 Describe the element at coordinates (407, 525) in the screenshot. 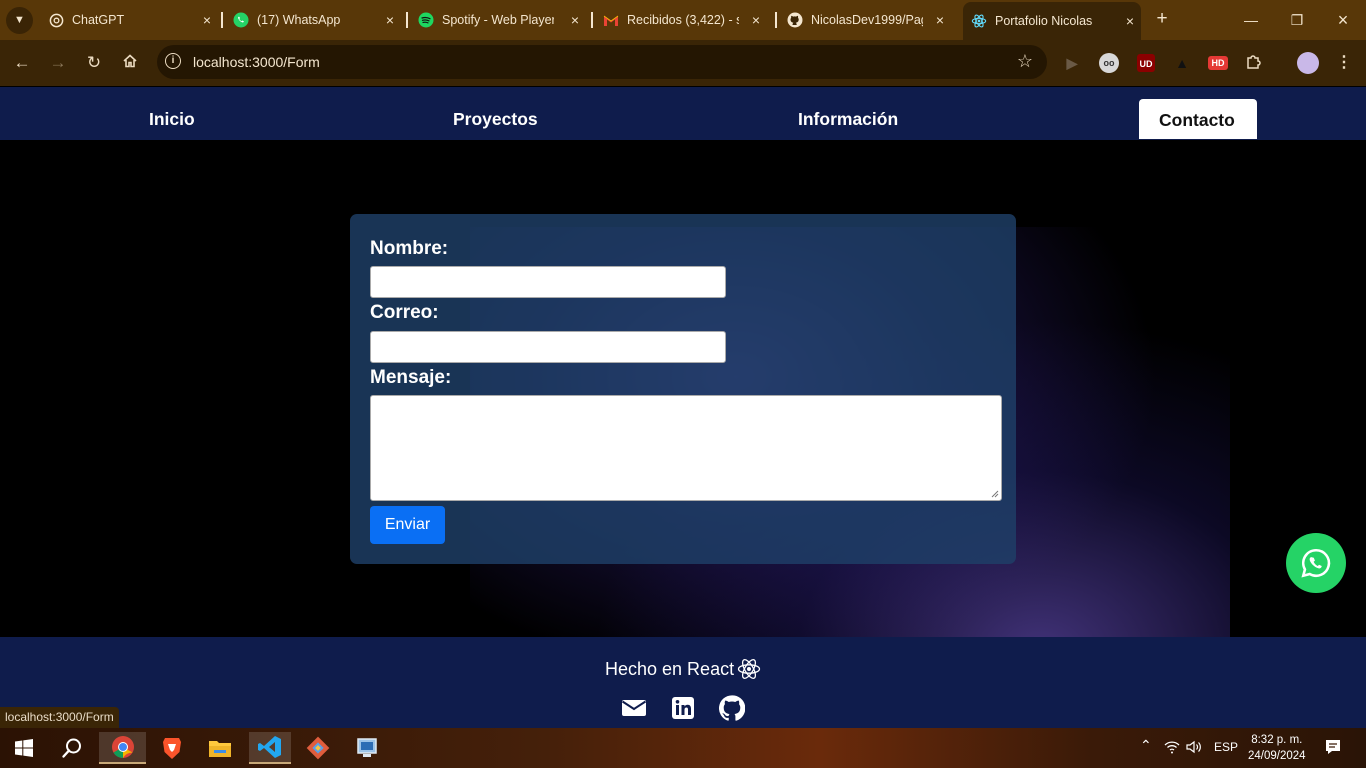

I see `submit-button: Enviar` at that location.